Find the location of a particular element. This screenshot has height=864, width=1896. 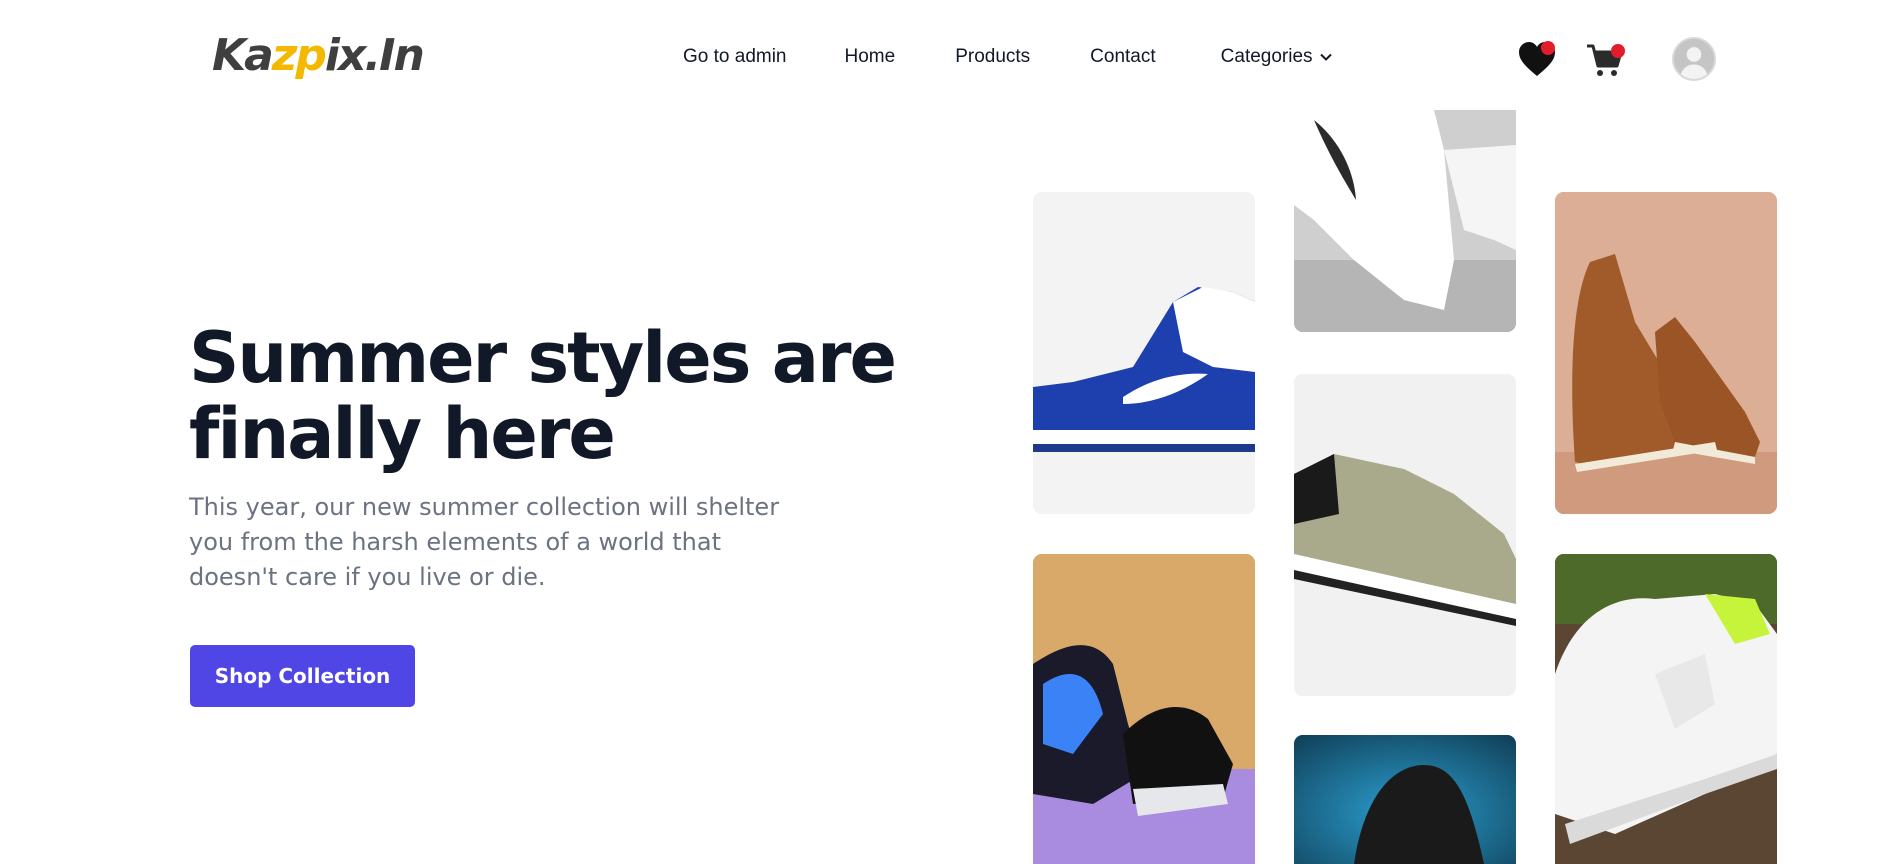

nav-go-to-admin: Go to admin is located at coordinates (735, 57).